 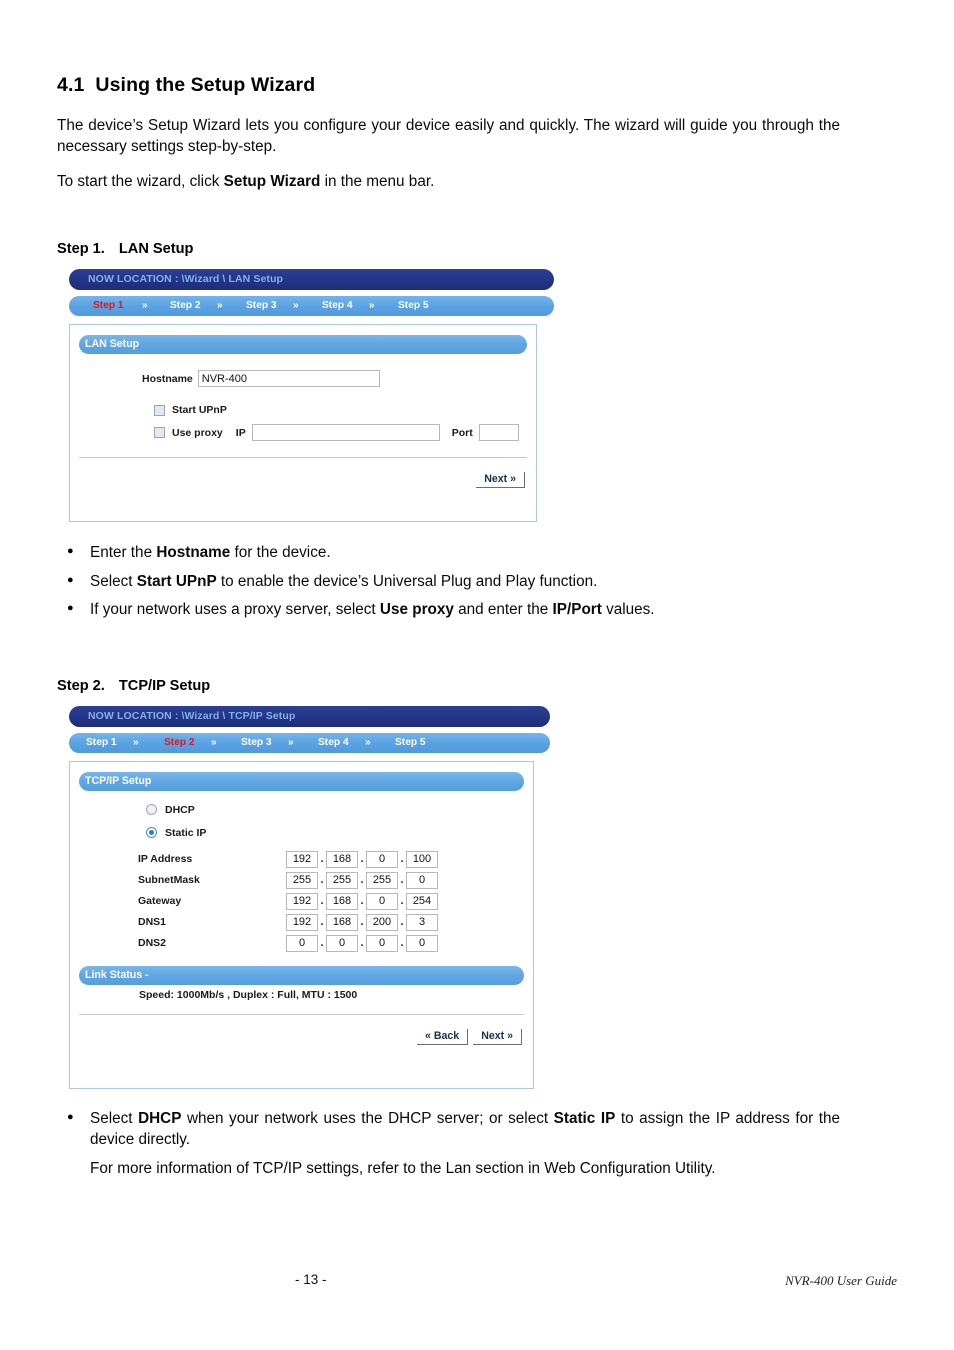 I want to click on lan-setup-form: Hostname Start UPnP Use proxy IP Port, so click(x=303, y=429).